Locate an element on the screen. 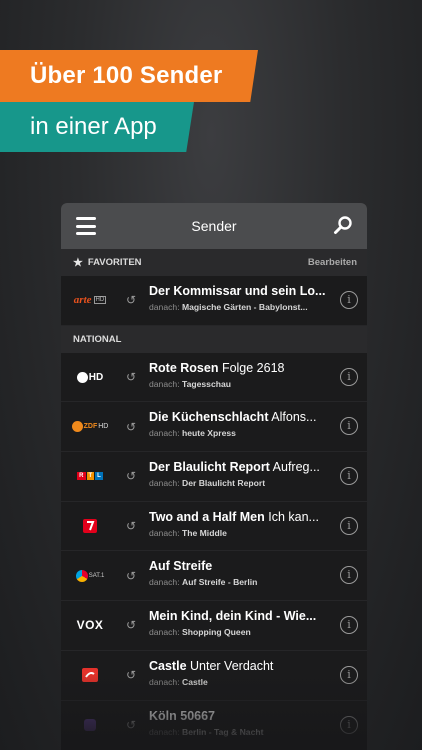 The image size is (422, 750). next-program: Tagesschau is located at coordinates (206, 383).